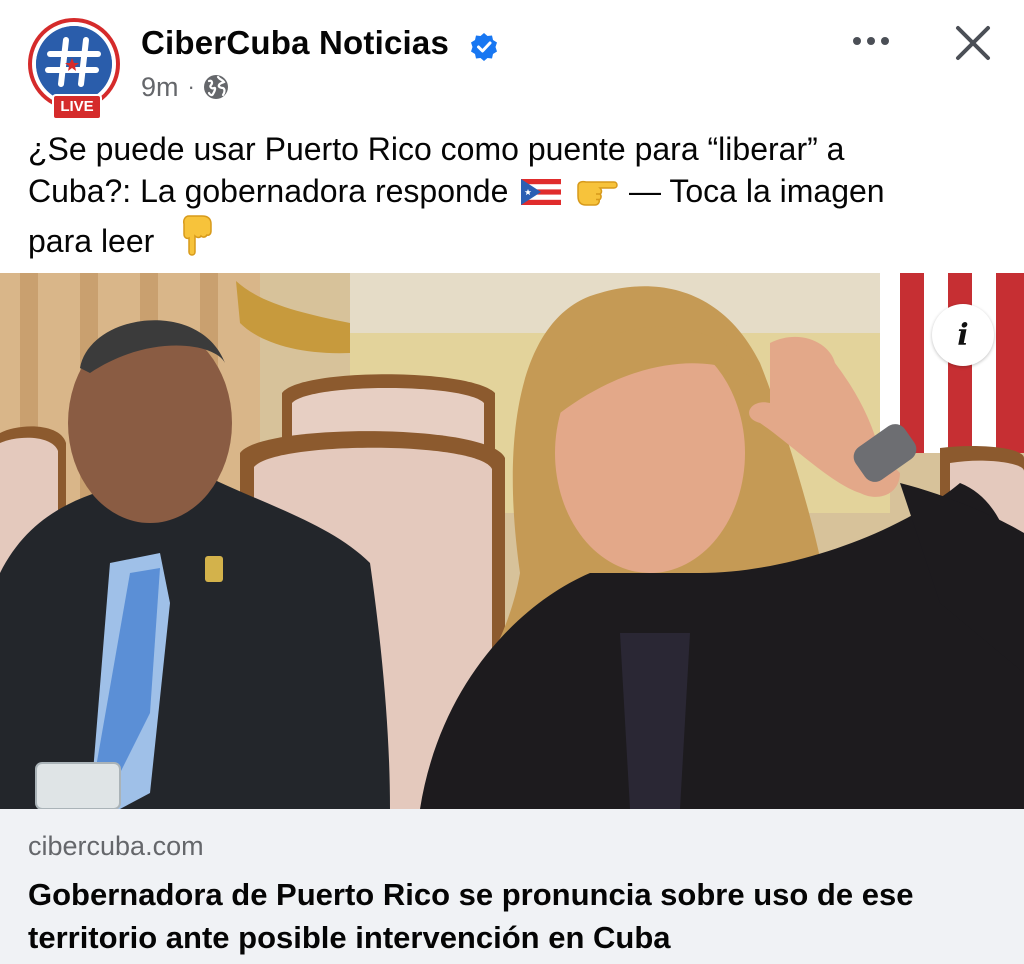 This screenshot has height=964, width=1024. I want to click on post-time: 9m, so click(160, 87).